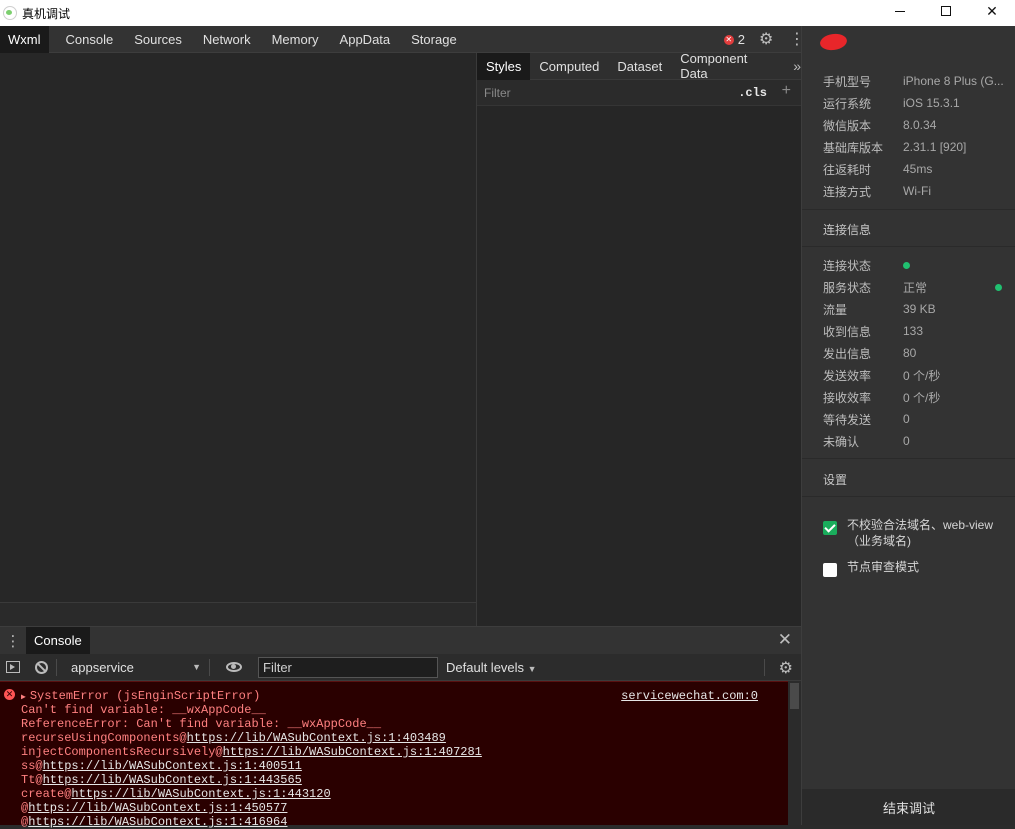 The width and height of the screenshot is (1015, 829). I want to click on stack-frame: ss@https://lib/WASubContext.js:1:400511, so click(161, 766).